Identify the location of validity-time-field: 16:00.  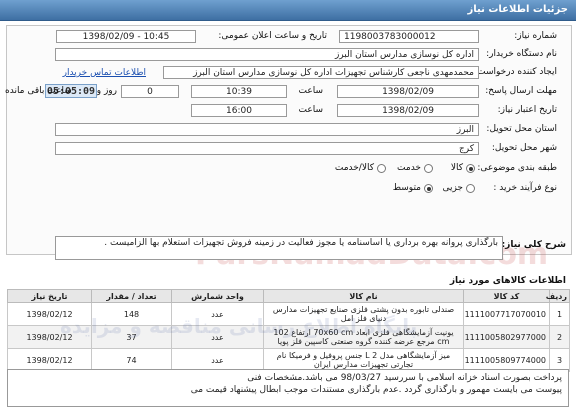
(239, 110).